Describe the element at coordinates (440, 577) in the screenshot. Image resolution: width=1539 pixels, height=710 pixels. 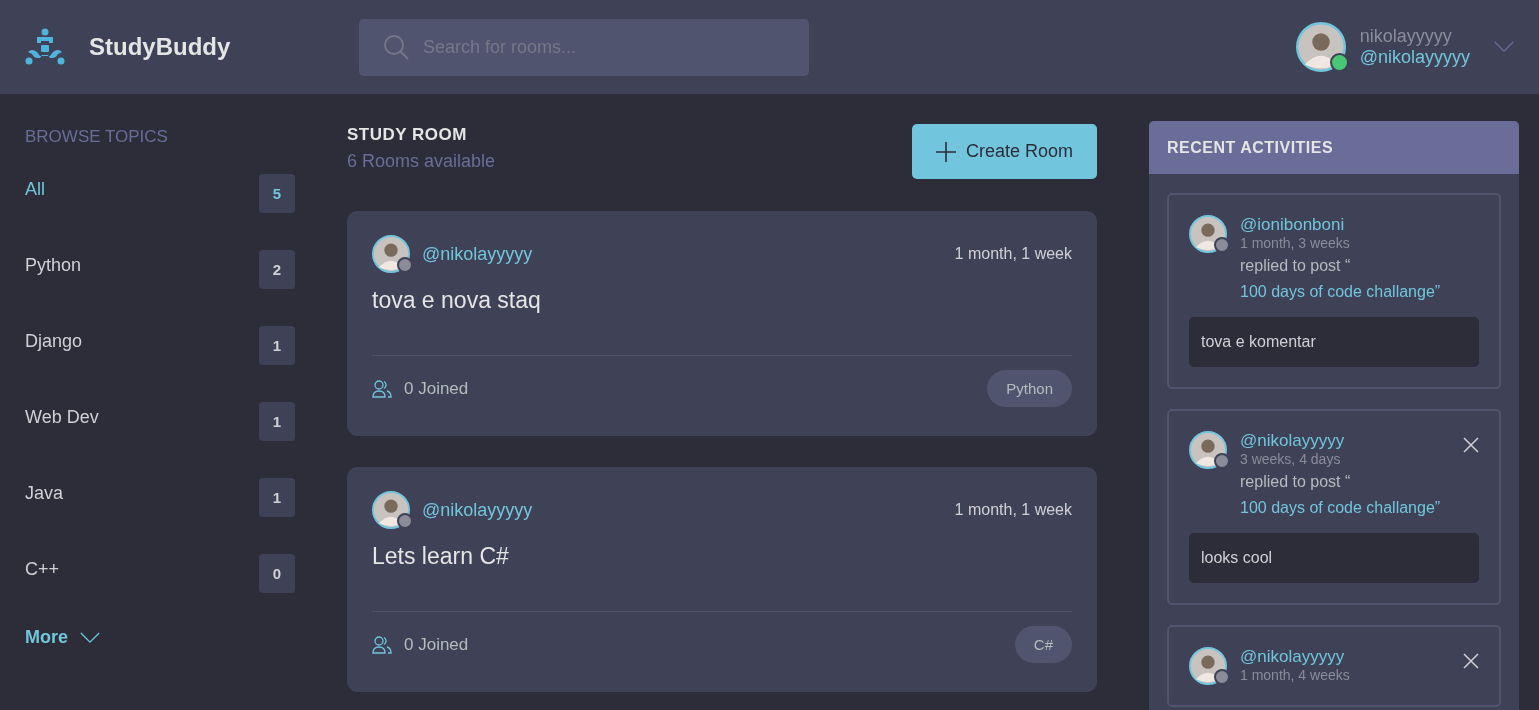
I see `room-title: Lets learn C#` at that location.